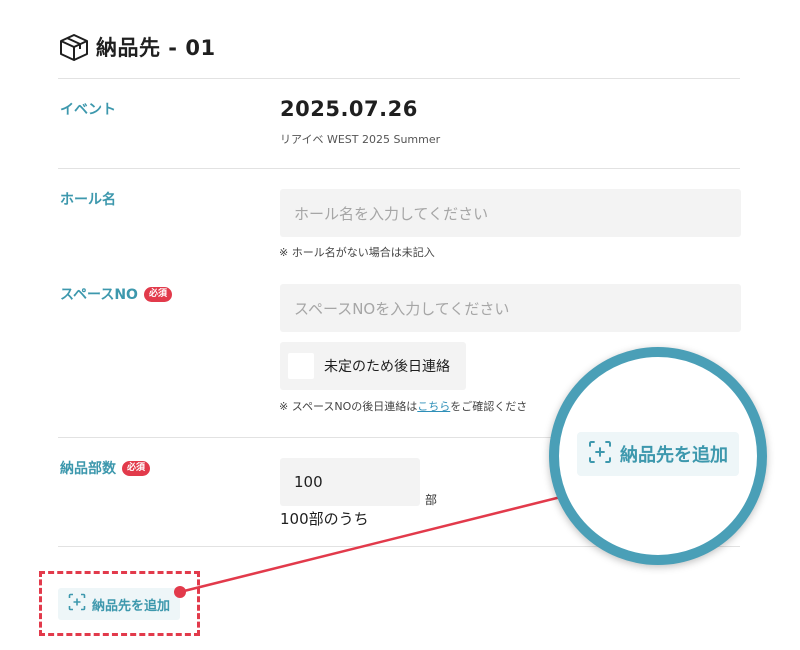 The width and height of the screenshot is (800, 650). Describe the element at coordinates (88, 200) in the screenshot. I see `hall-label: ホール名` at that location.